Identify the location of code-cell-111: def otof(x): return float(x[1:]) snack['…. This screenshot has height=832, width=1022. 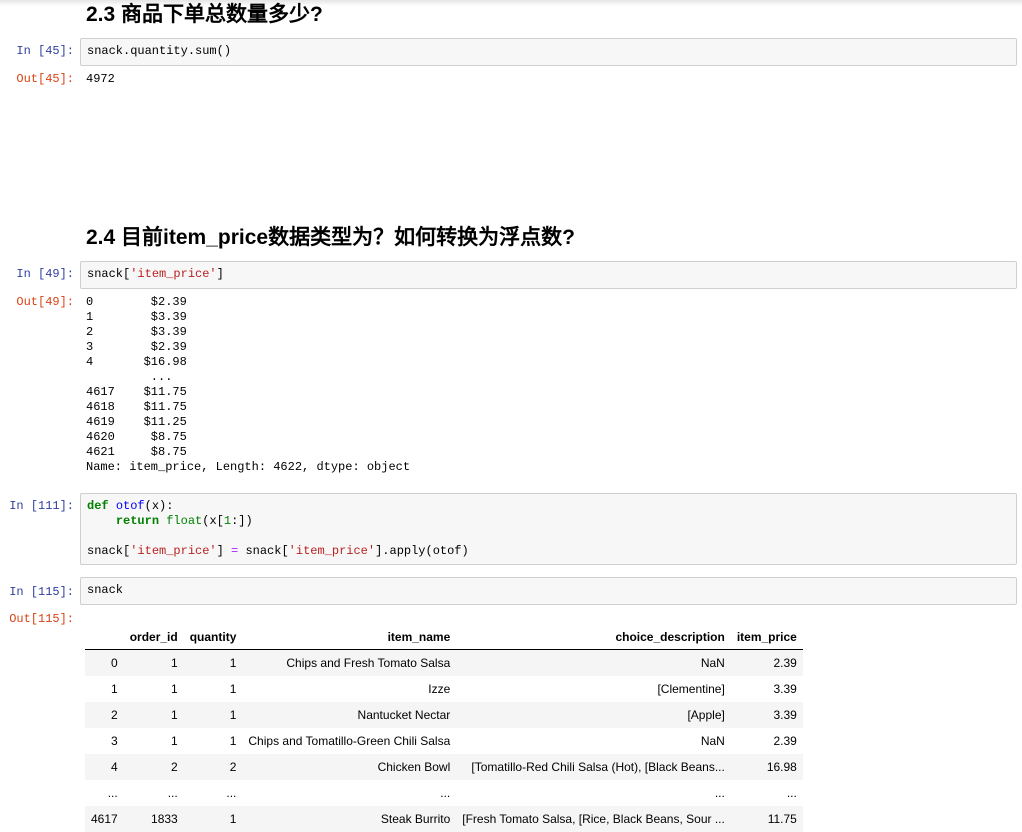
(548, 529).